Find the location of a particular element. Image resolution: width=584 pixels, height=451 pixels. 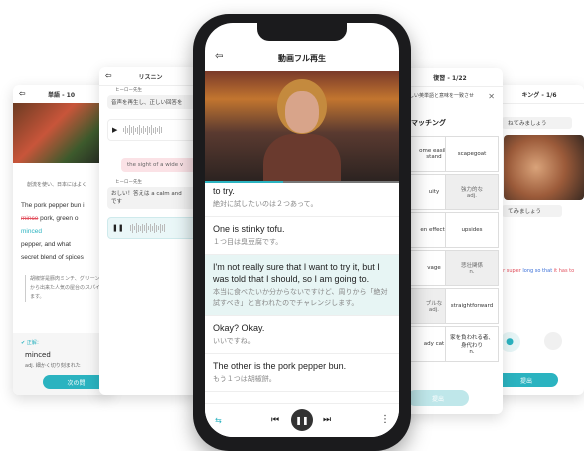

secondary-control is located at coordinates (553, 341).